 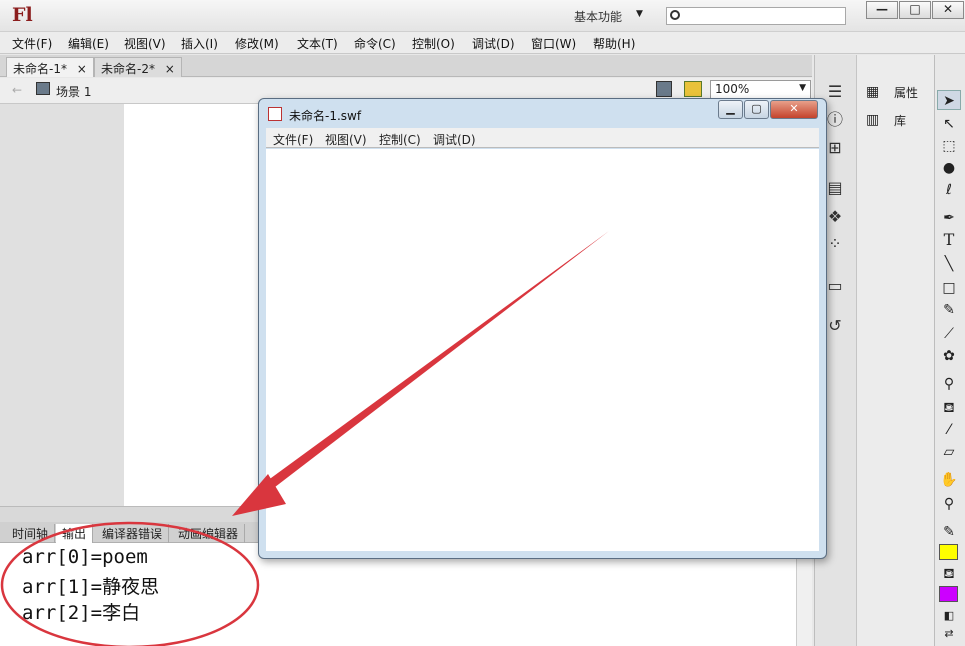 I want to click on menu-insert: 插入(I), so click(x=199, y=43).